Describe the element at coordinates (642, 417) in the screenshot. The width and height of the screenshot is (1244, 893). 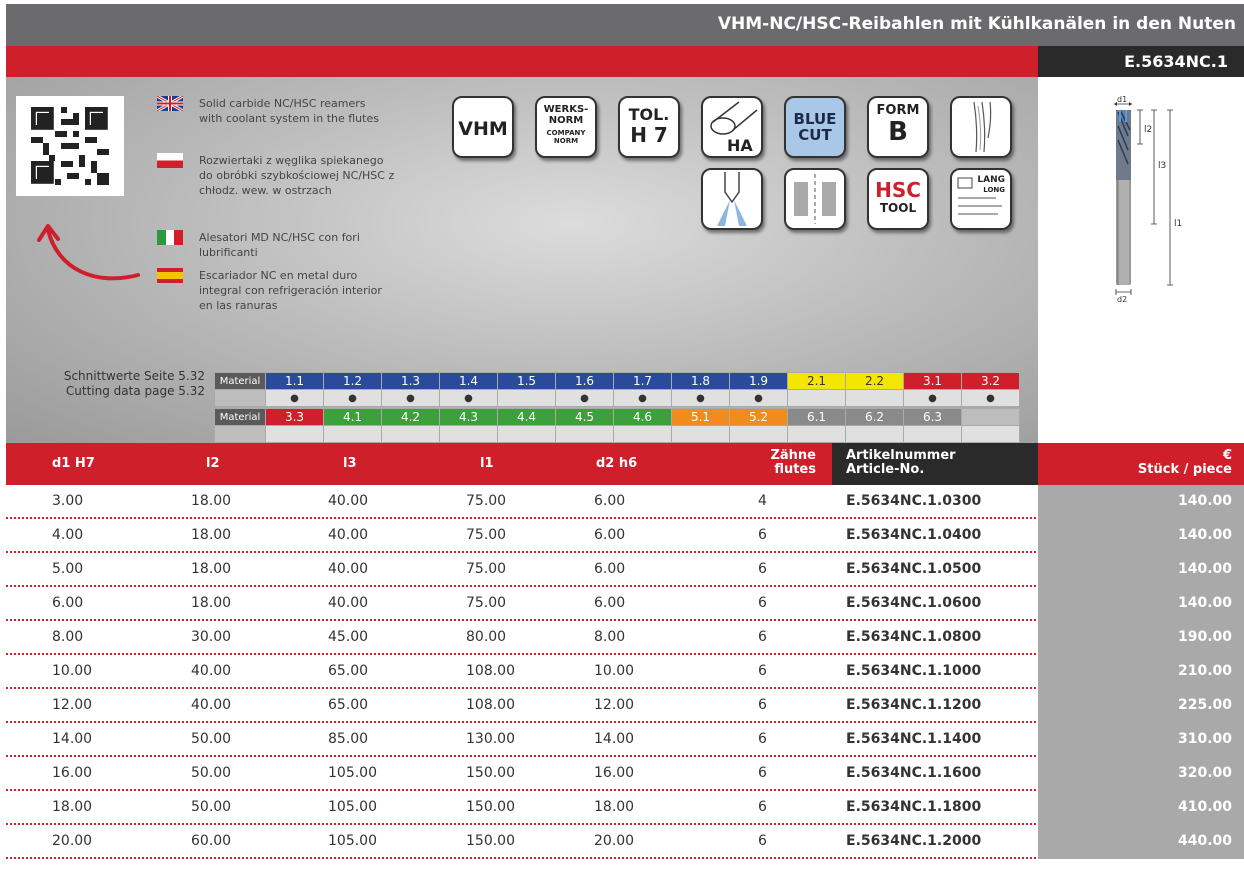
I see `material-code: 4.6` at that location.